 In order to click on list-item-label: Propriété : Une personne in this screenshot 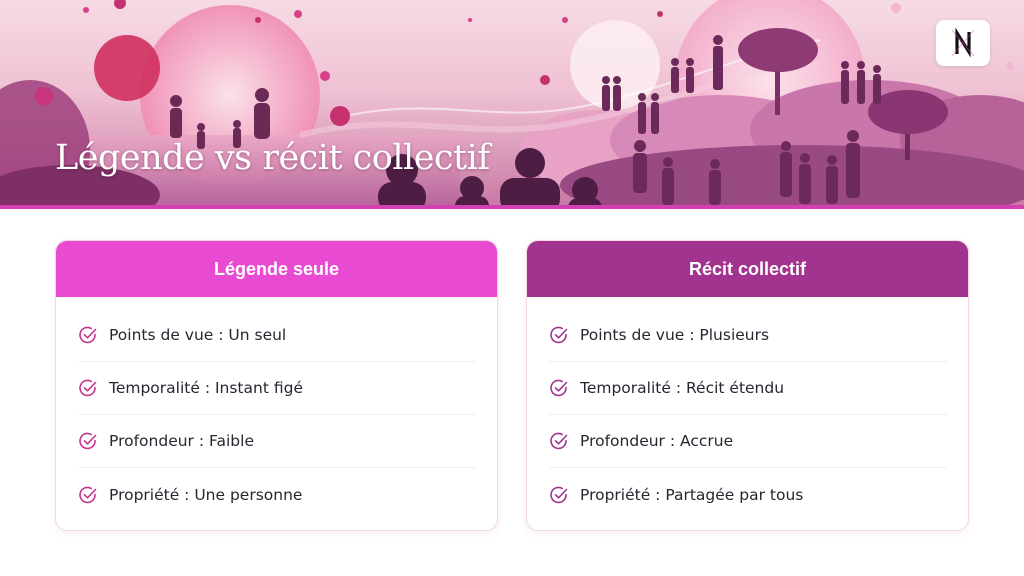, I will do `click(206, 494)`.